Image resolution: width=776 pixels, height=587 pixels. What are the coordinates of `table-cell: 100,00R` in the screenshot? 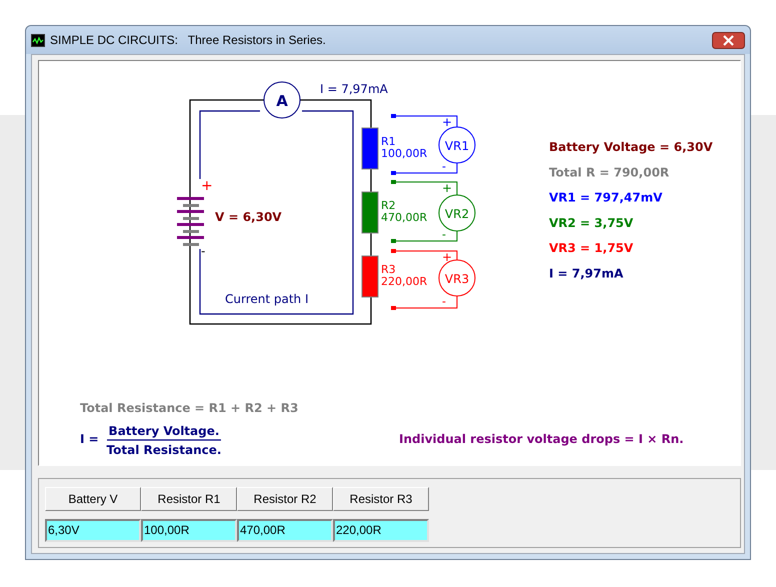 It's located at (189, 530).